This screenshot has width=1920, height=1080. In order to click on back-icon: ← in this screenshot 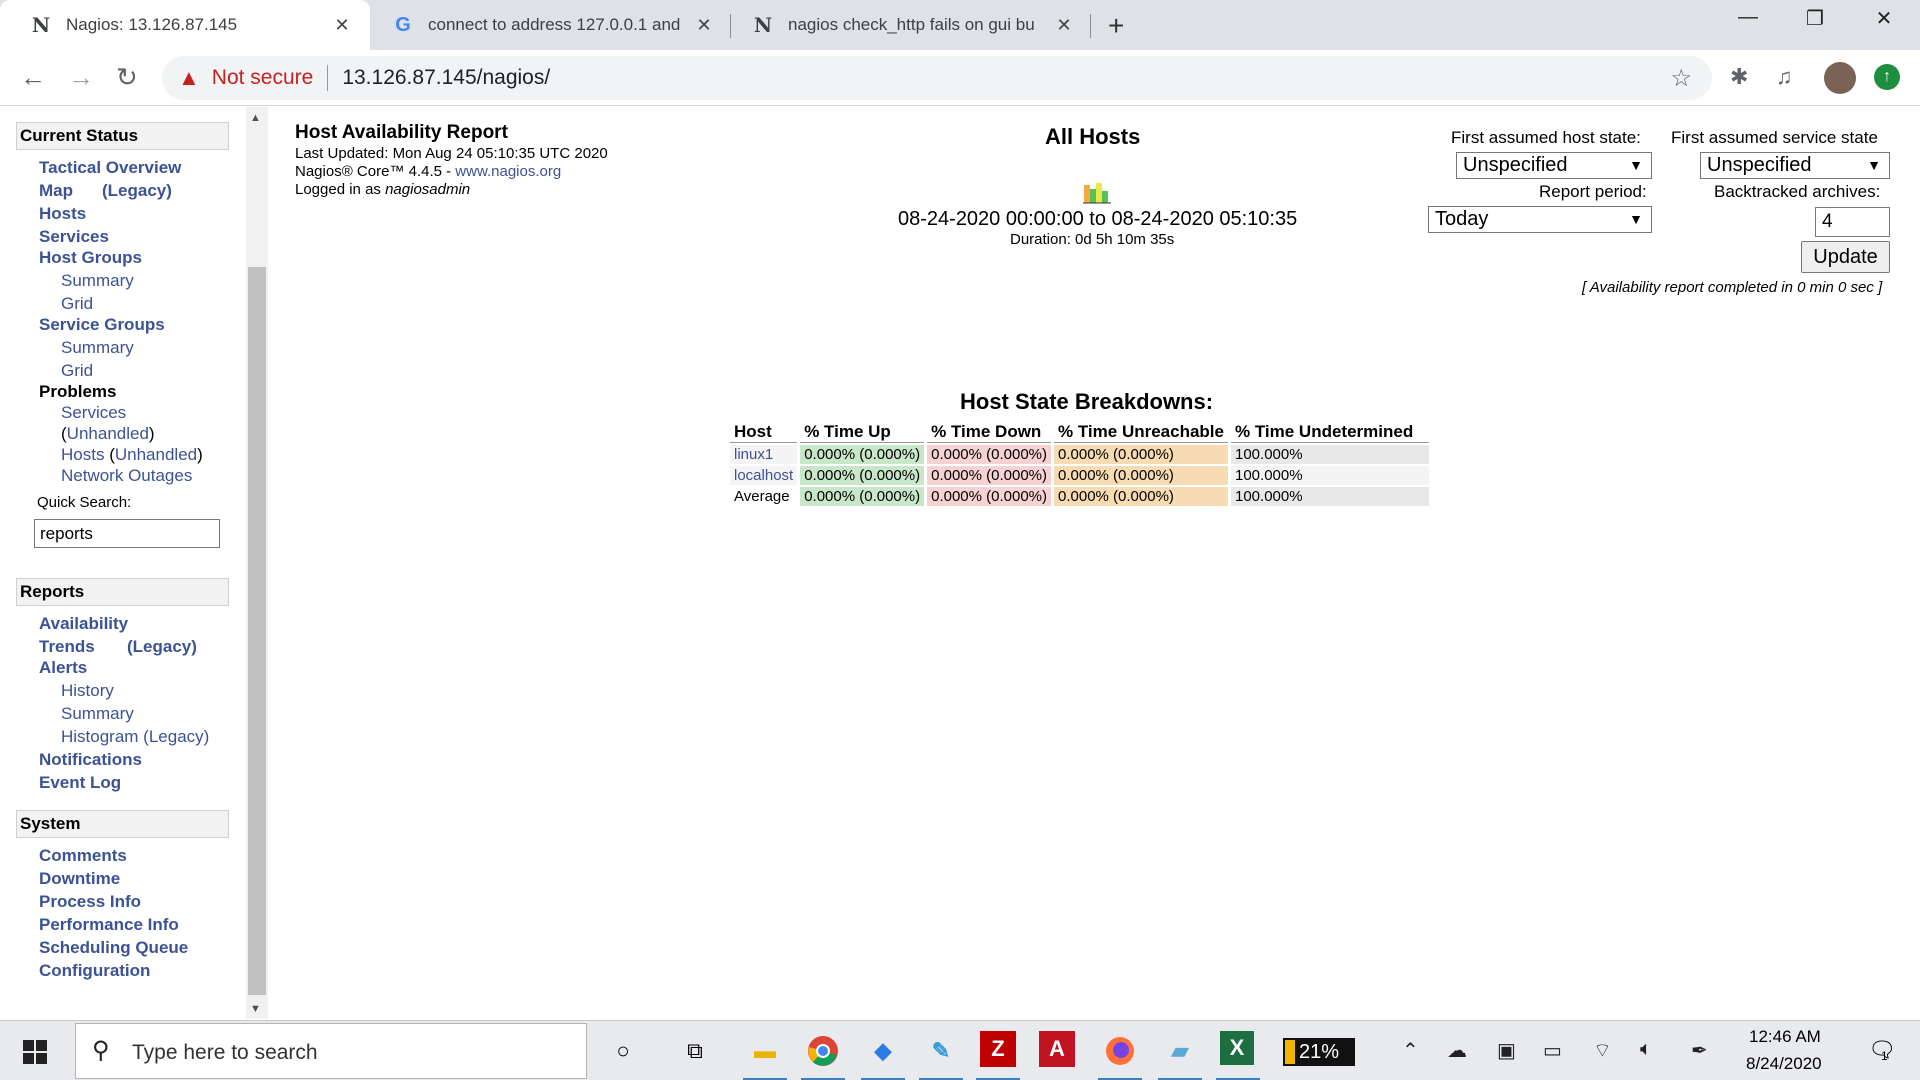, I will do `click(33, 77)`.